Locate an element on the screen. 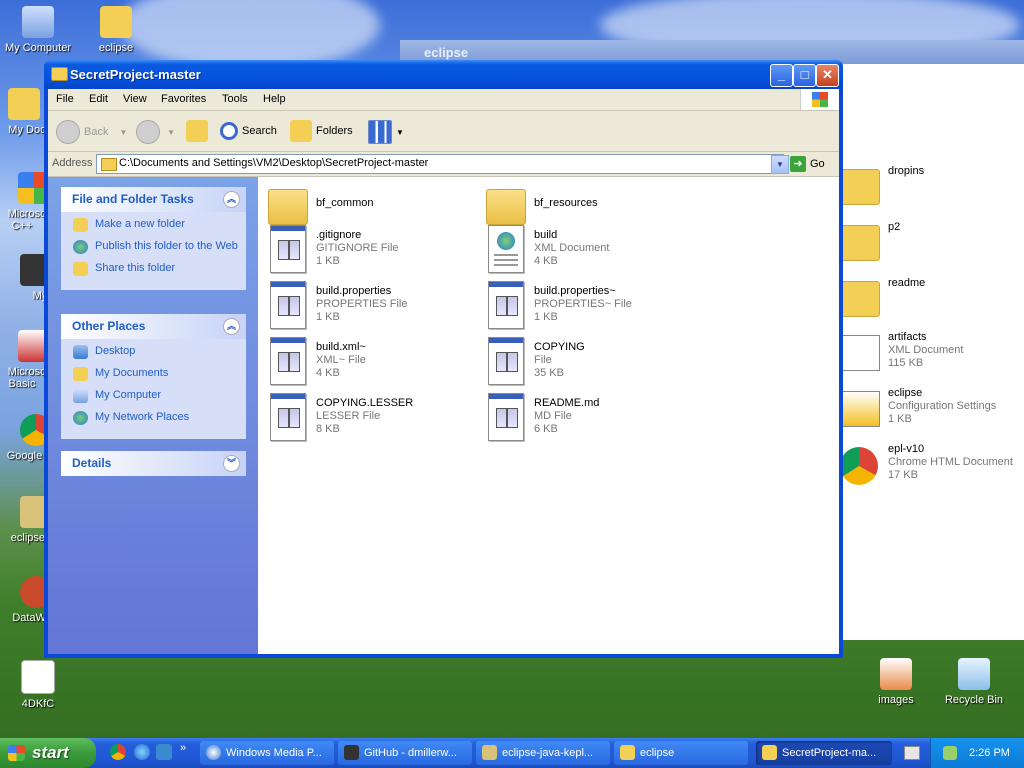  xml-document-icon is located at coordinates (506, 249).